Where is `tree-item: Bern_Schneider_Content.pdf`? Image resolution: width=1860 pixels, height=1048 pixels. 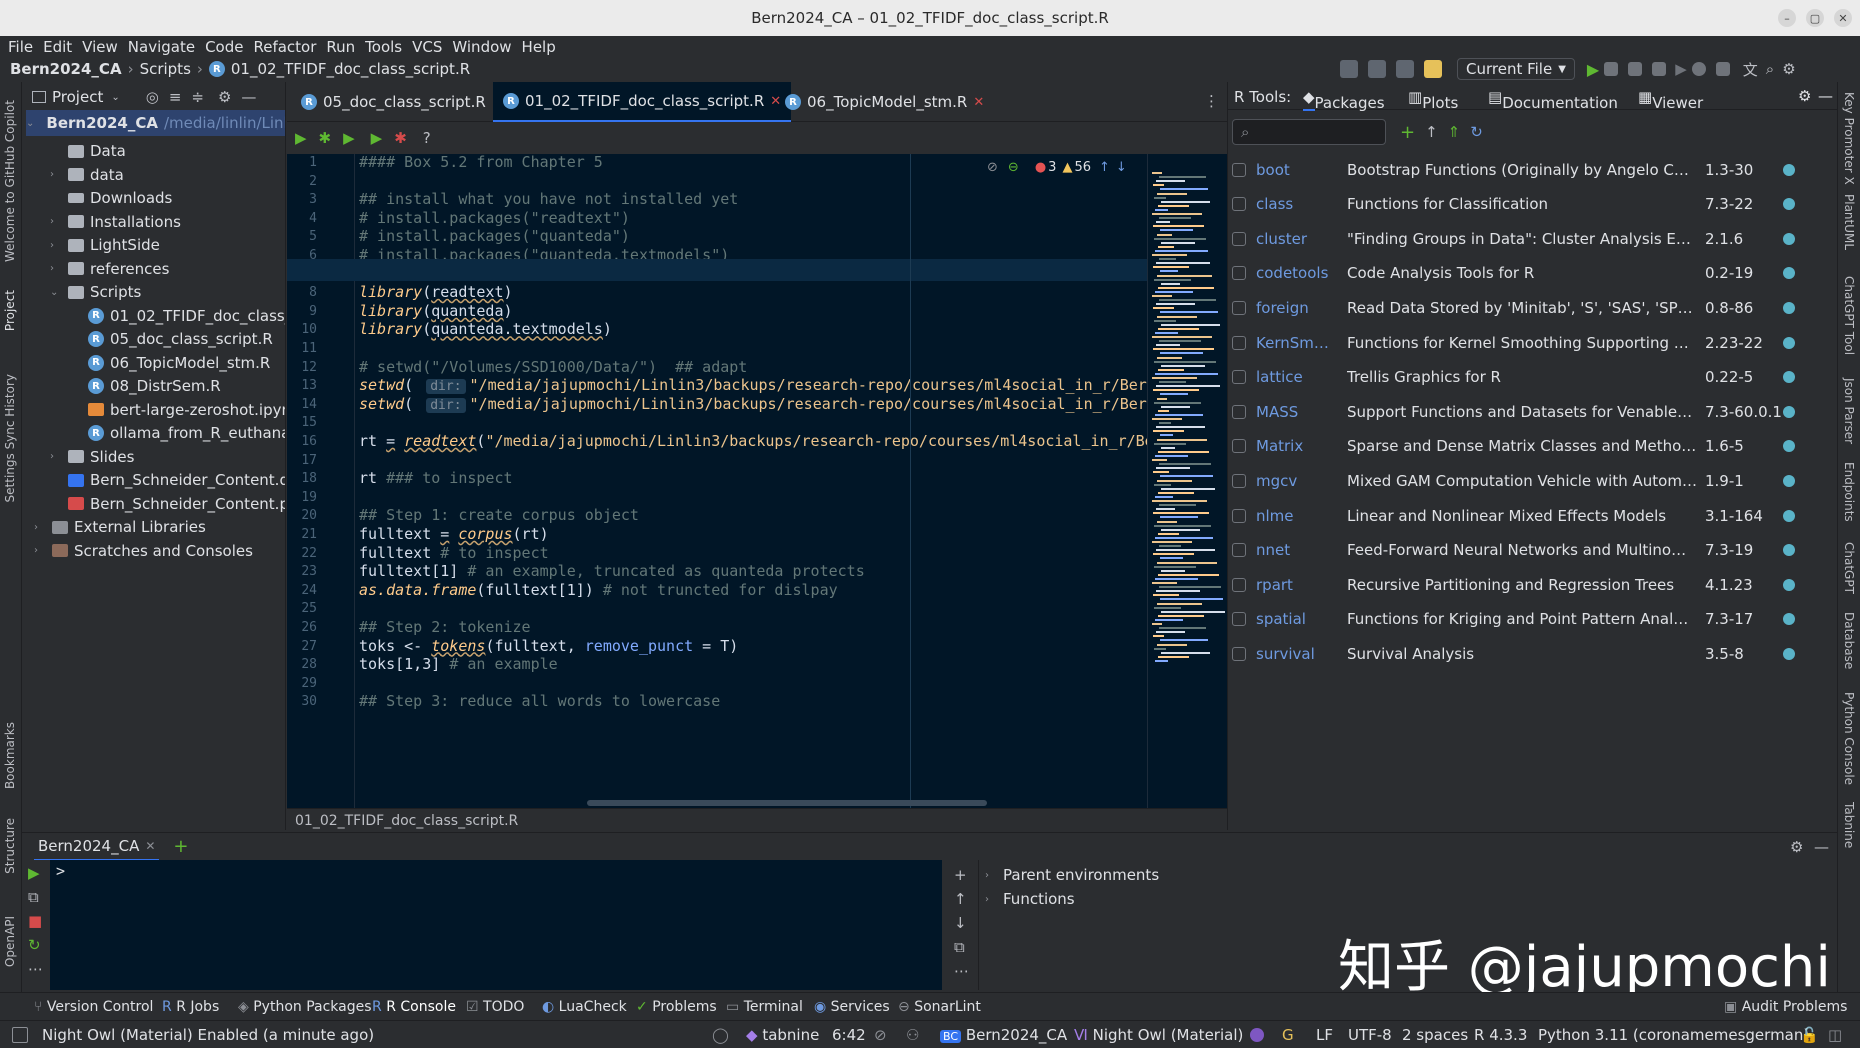
tree-item: Bern_Schneider_Content.pdf is located at coordinates (167, 504).